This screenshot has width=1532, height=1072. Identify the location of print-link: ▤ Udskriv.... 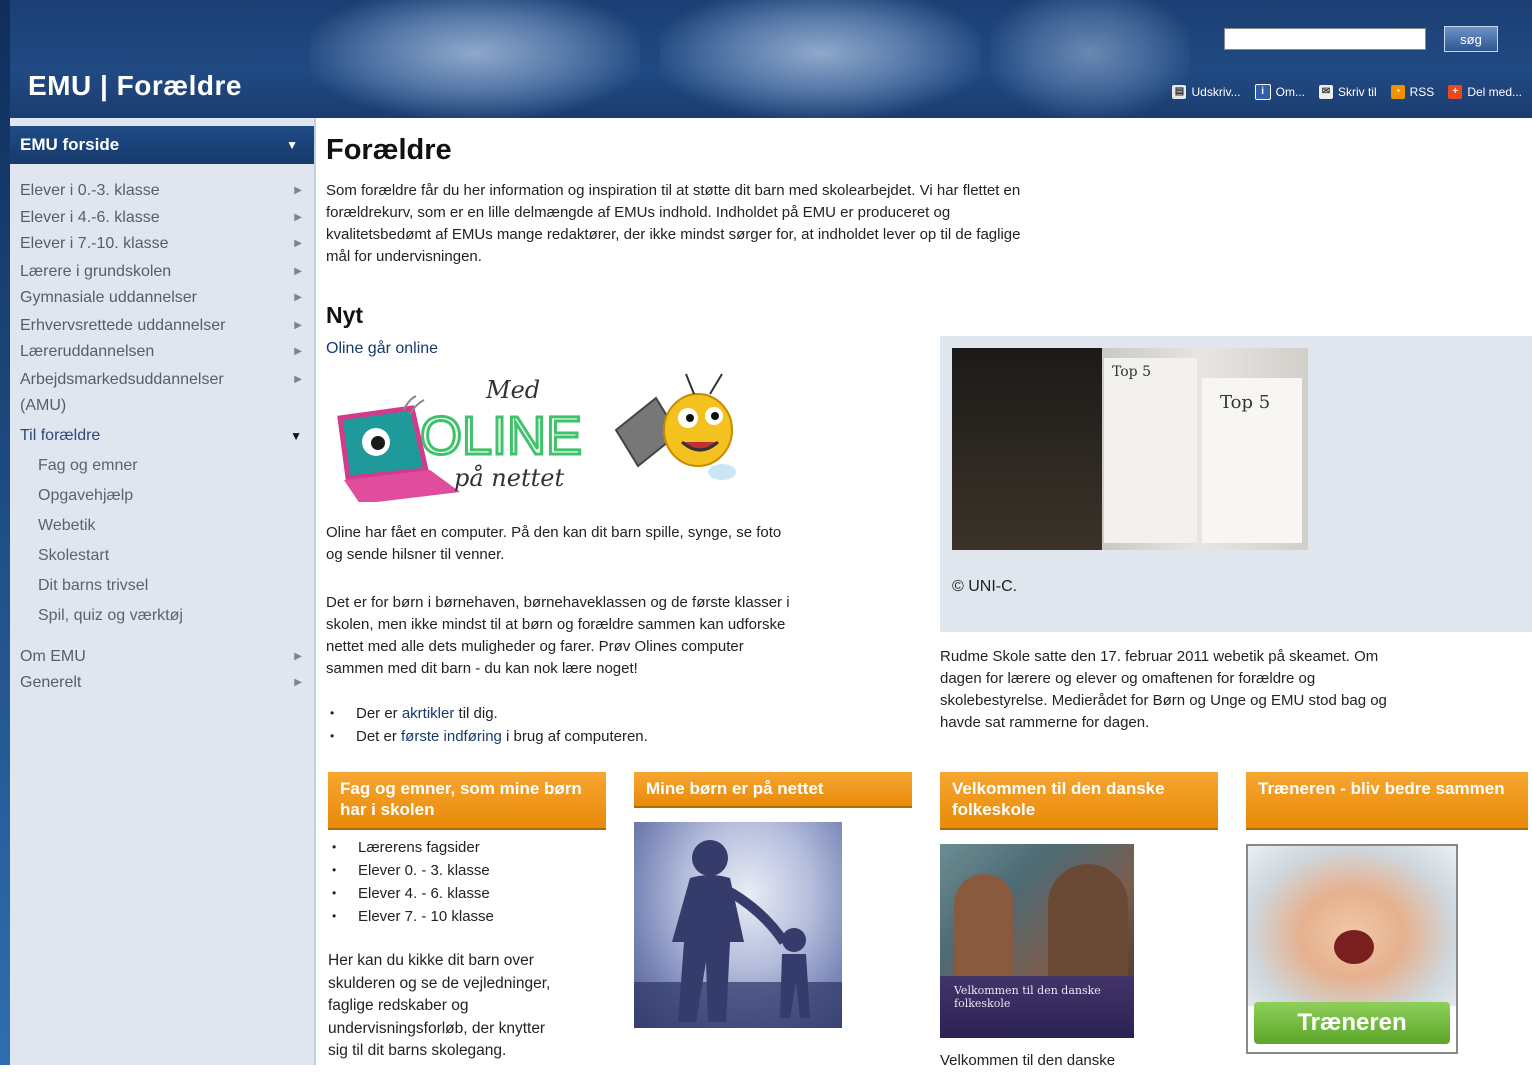
(1206, 92).